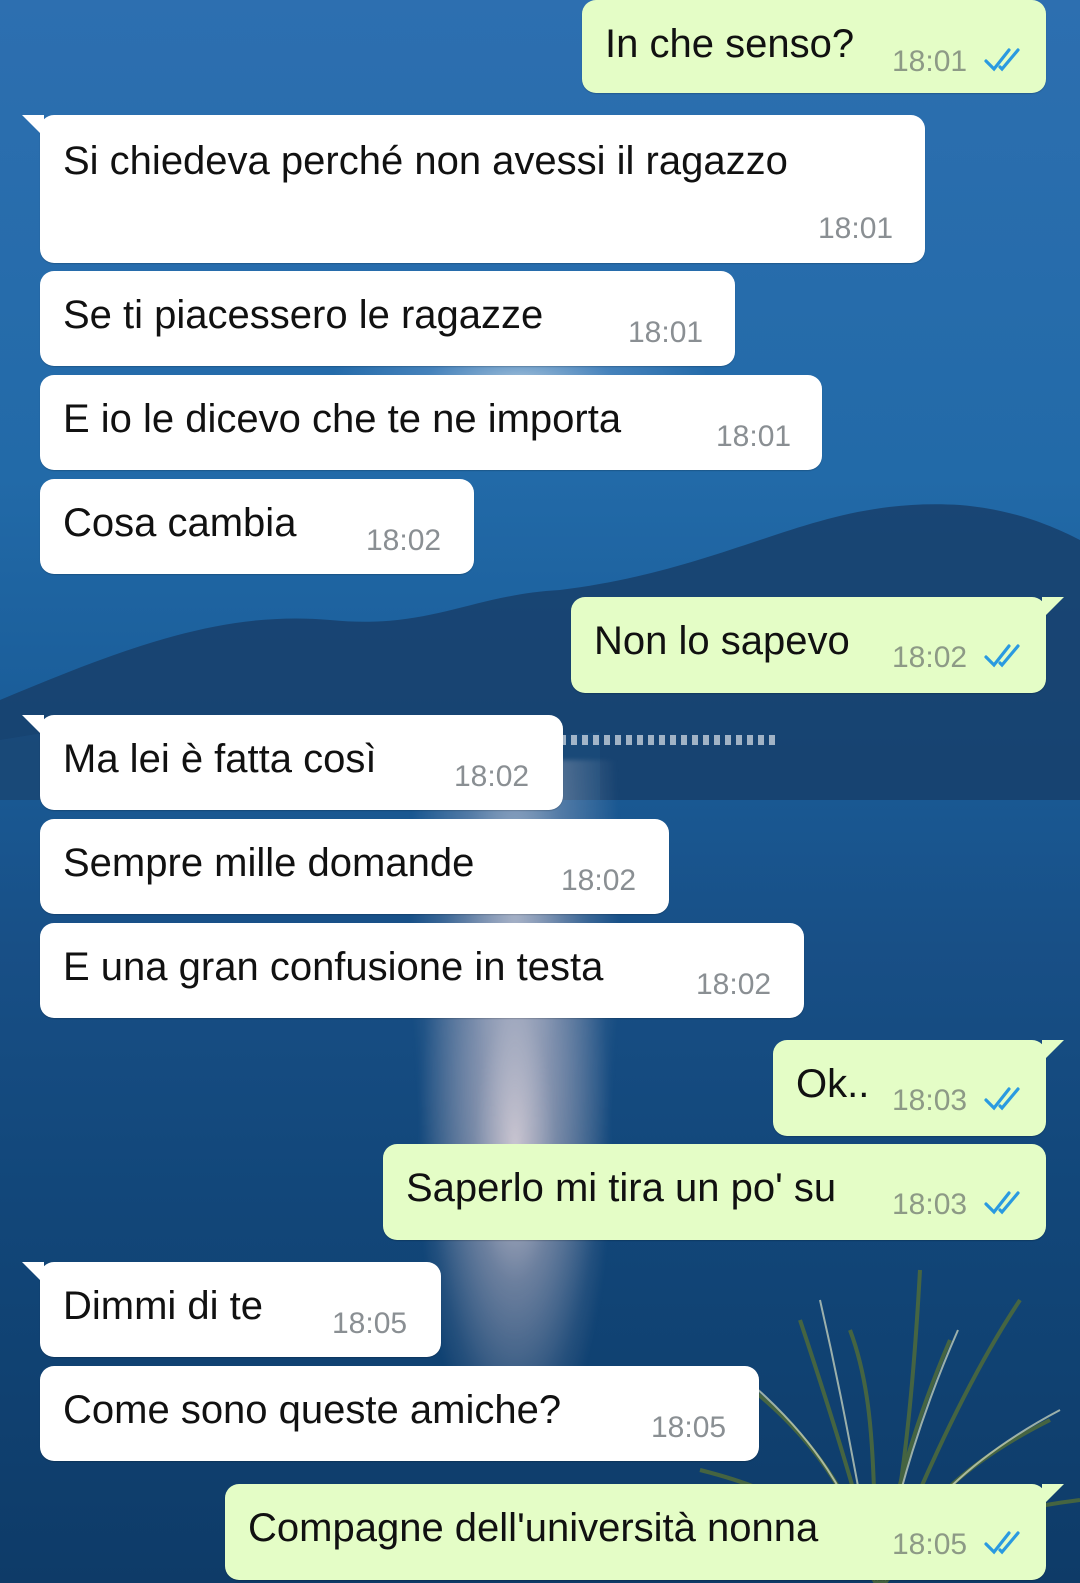 The width and height of the screenshot is (1080, 1583). What do you see at coordinates (312, 1410) in the screenshot?
I see `message-text: Come sono queste amiche?` at bounding box center [312, 1410].